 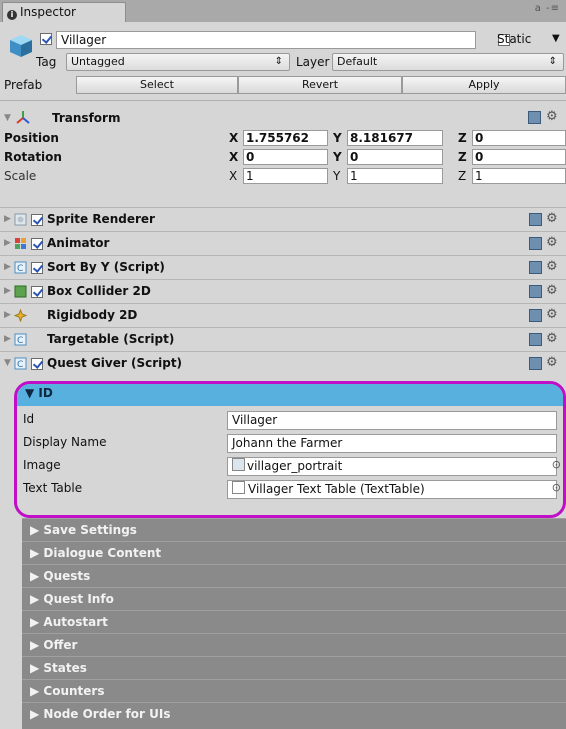 What do you see at coordinates (392, 420) in the screenshot?
I see `id-field: Villager` at bounding box center [392, 420].